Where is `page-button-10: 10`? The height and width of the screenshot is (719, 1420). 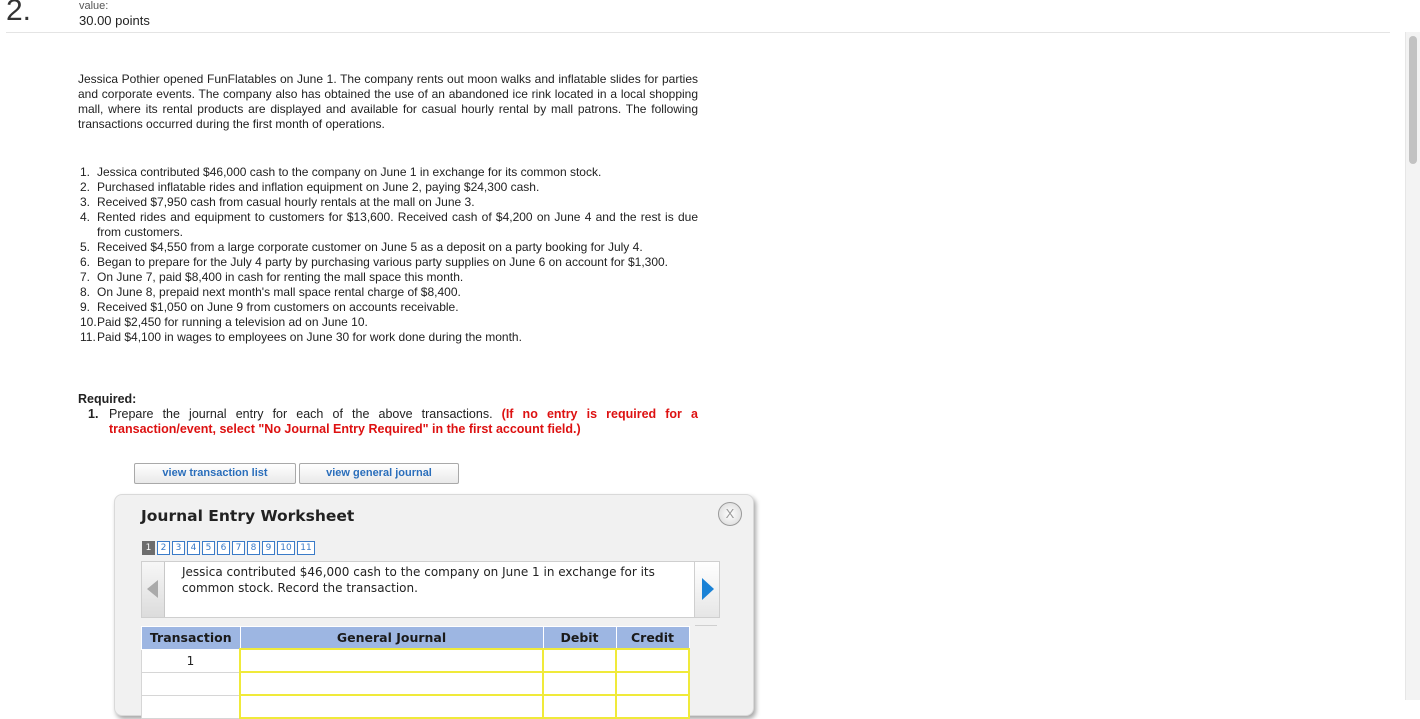 page-button-10: 10 is located at coordinates (286, 548).